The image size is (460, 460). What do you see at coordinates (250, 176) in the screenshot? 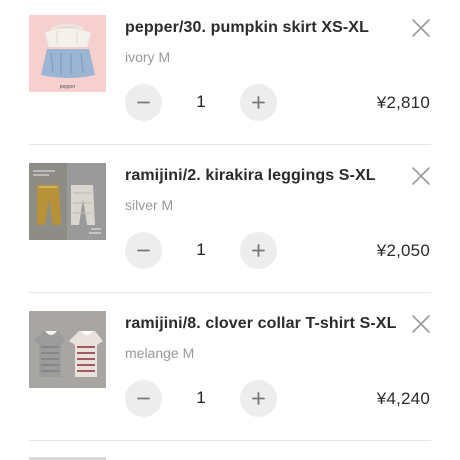
I see `product-title: ramijini/2. kirakira leggings S-XL` at bounding box center [250, 176].